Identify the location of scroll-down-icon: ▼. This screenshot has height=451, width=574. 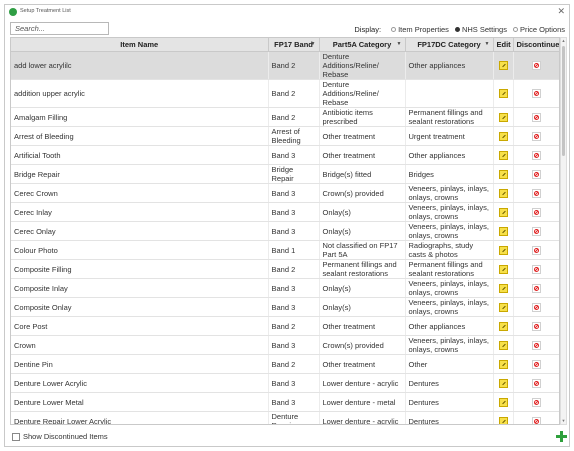
(563, 421).